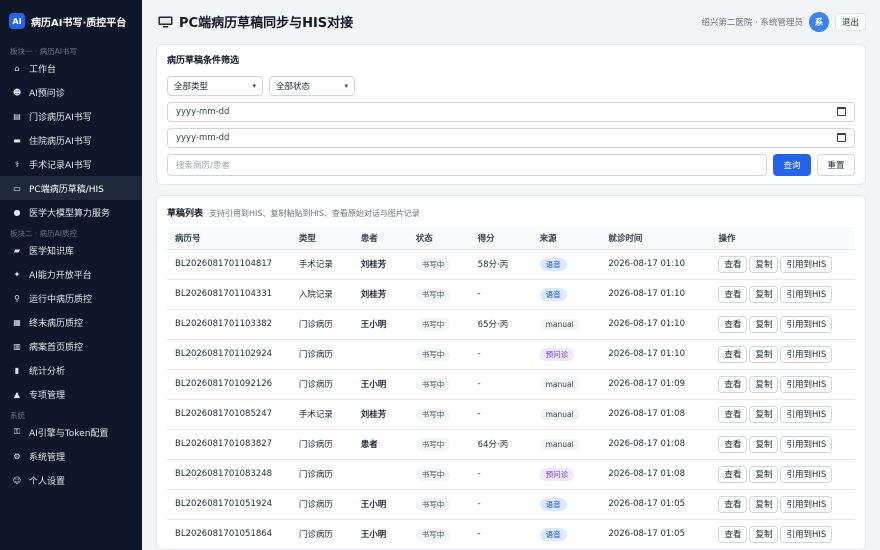 The height and width of the screenshot is (550, 880). Describe the element at coordinates (71, 92) in the screenshot. I see `sidebar-item: ☻ AI预问诊` at that location.